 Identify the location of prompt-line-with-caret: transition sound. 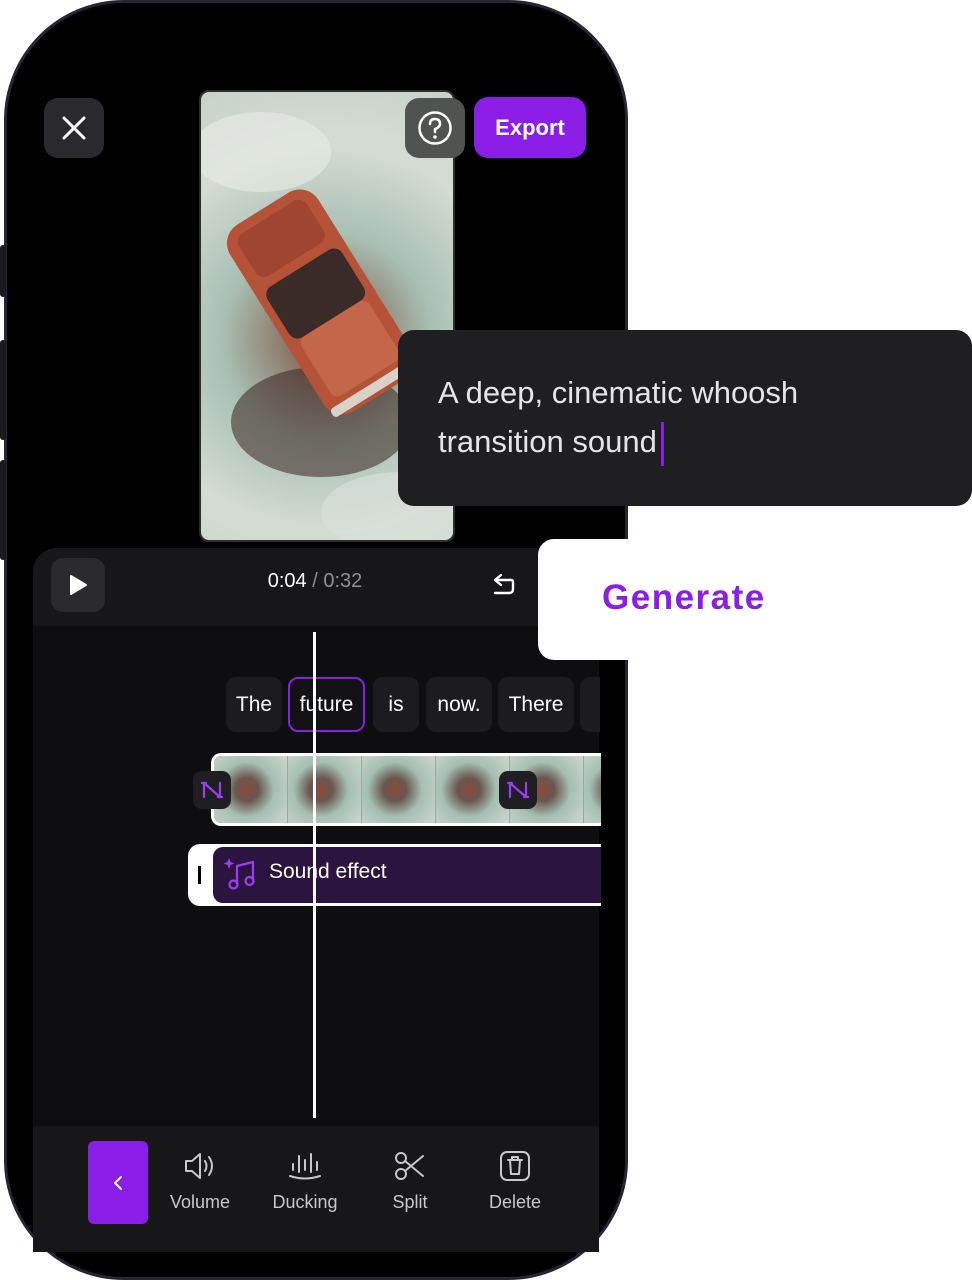
(688, 441).